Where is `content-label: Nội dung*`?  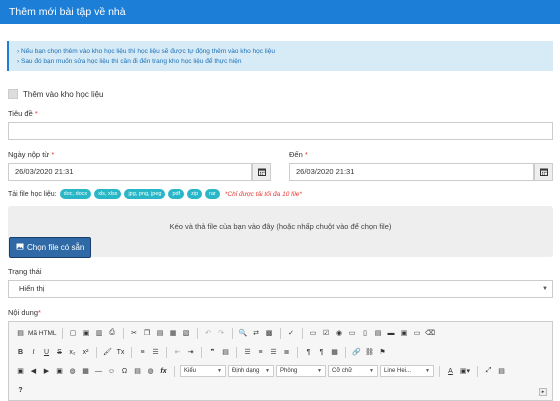 content-label: Nội dung* is located at coordinates (24, 312).